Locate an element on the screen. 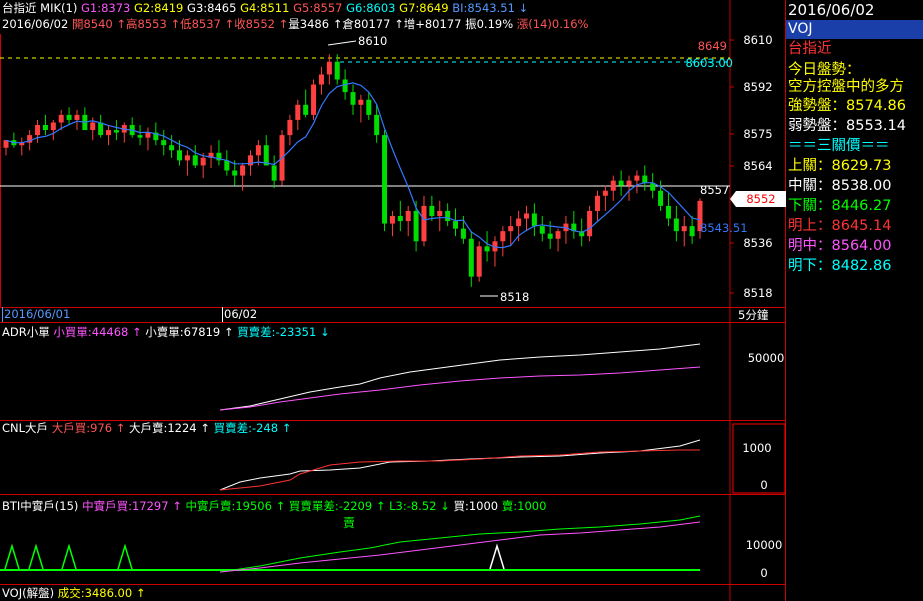 The width and height of the screenshot is (923, 601). cnl-panel-title-seg-3: 買賣差:-248 ↑ is located at coordinates (253, 428).